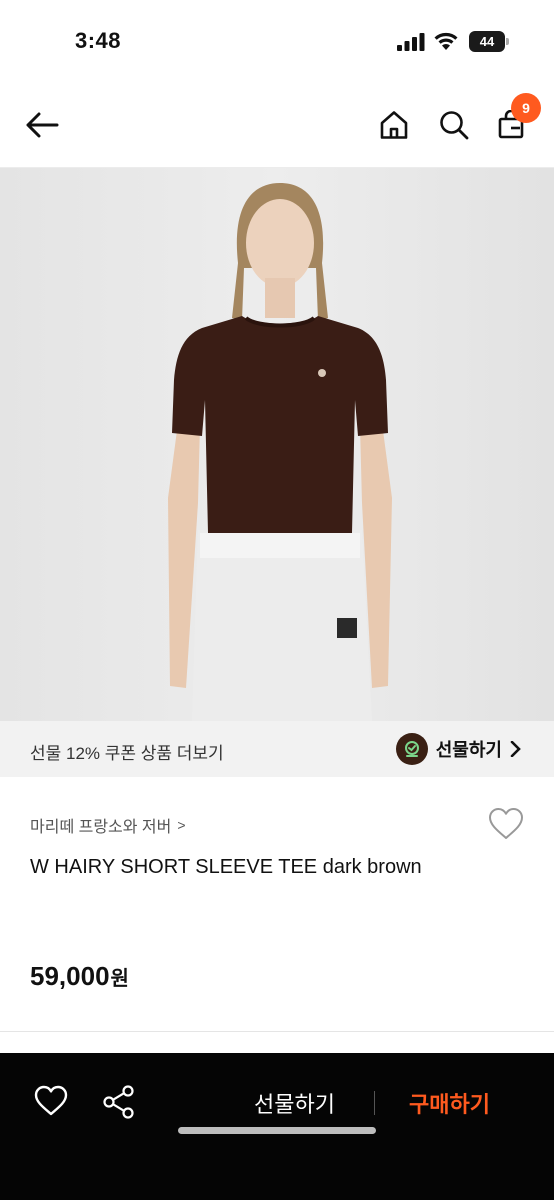  I want to click on battery-icon: 44, so click(489, 41).